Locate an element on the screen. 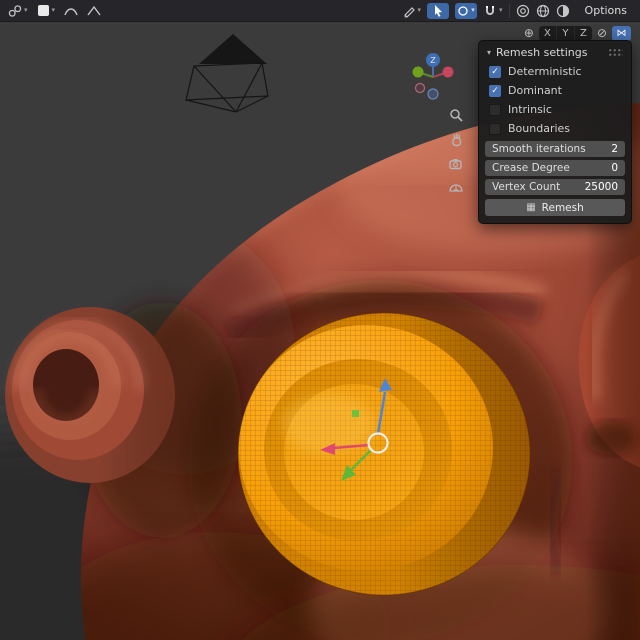 This screenshot has width=640, height=640. checkbox-row-boundaries: Boundaries is located at coordinates (555, 128).